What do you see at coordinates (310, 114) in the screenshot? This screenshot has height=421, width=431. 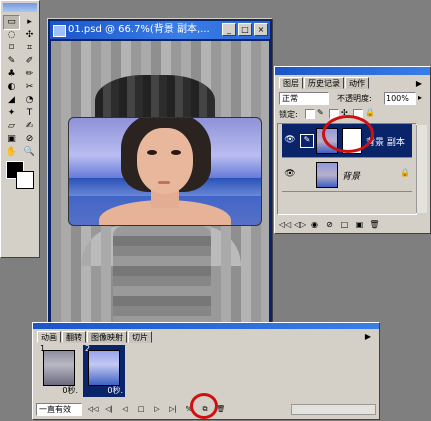 I see `lock-transparency-checkbox` at bounding box center [310, 114].